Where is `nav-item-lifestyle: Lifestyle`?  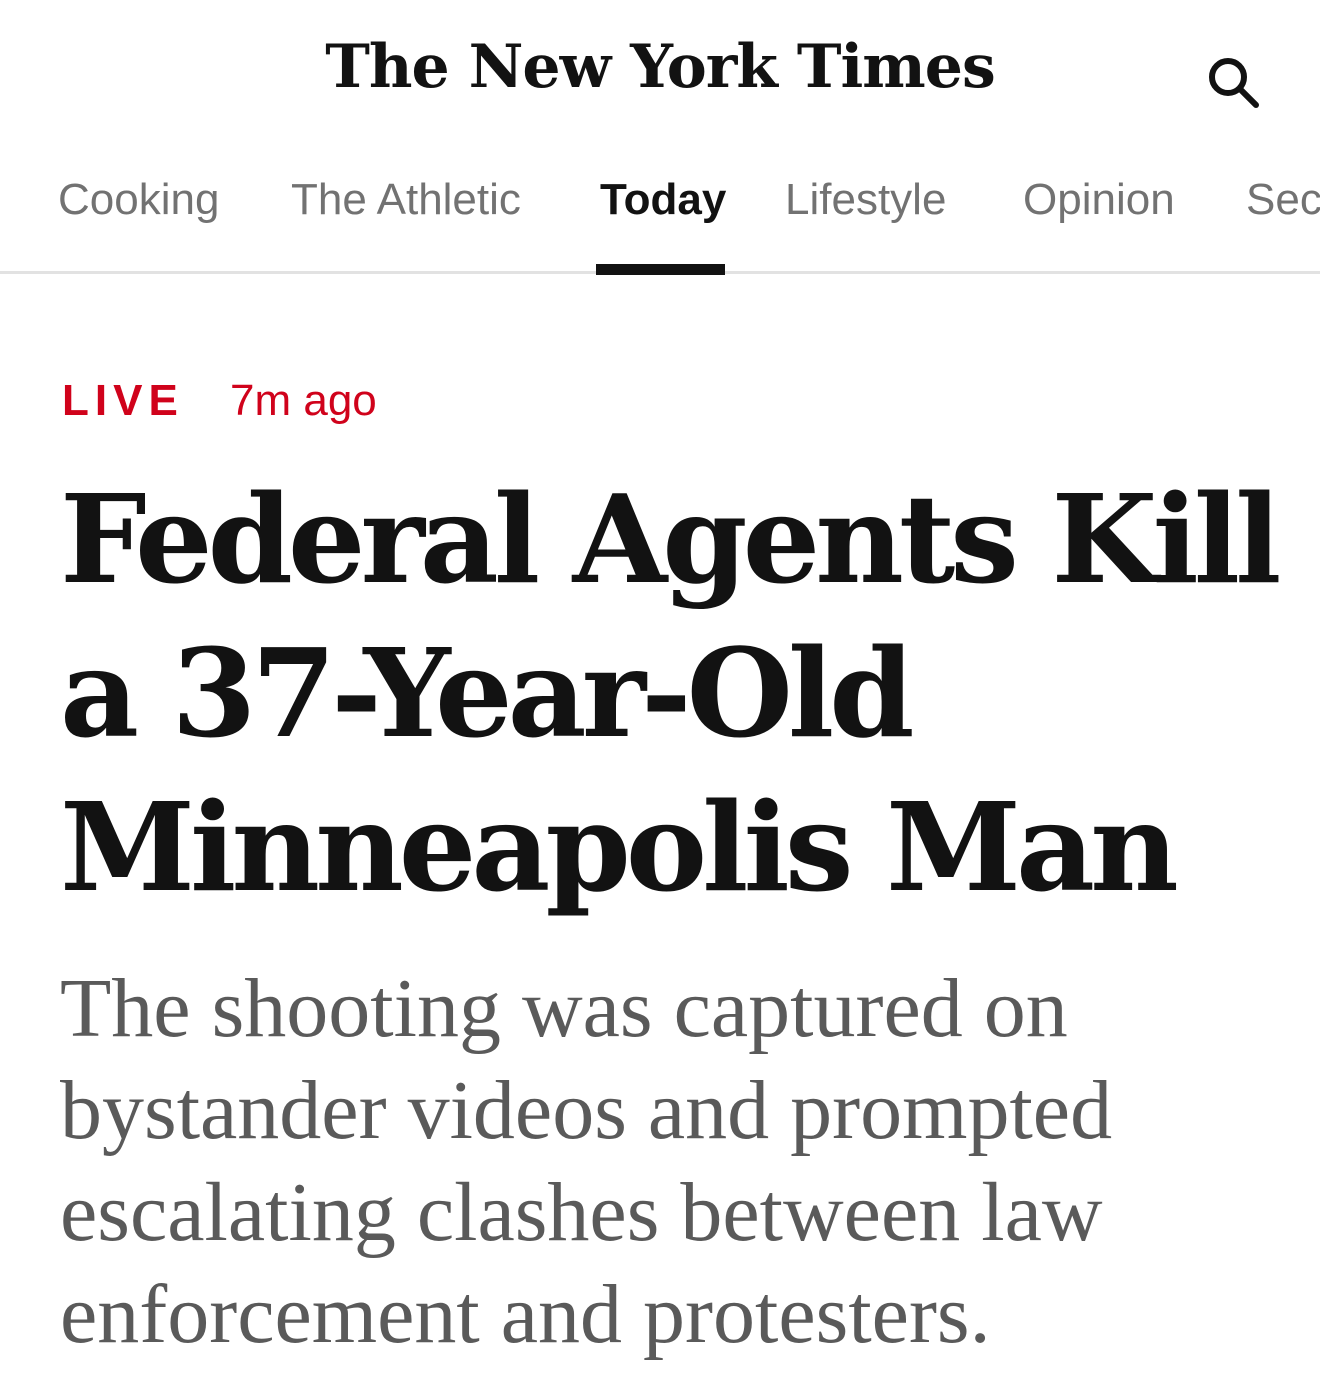
nav-item-lifestyle: Lifestyle is located at coordinates (865, 200).